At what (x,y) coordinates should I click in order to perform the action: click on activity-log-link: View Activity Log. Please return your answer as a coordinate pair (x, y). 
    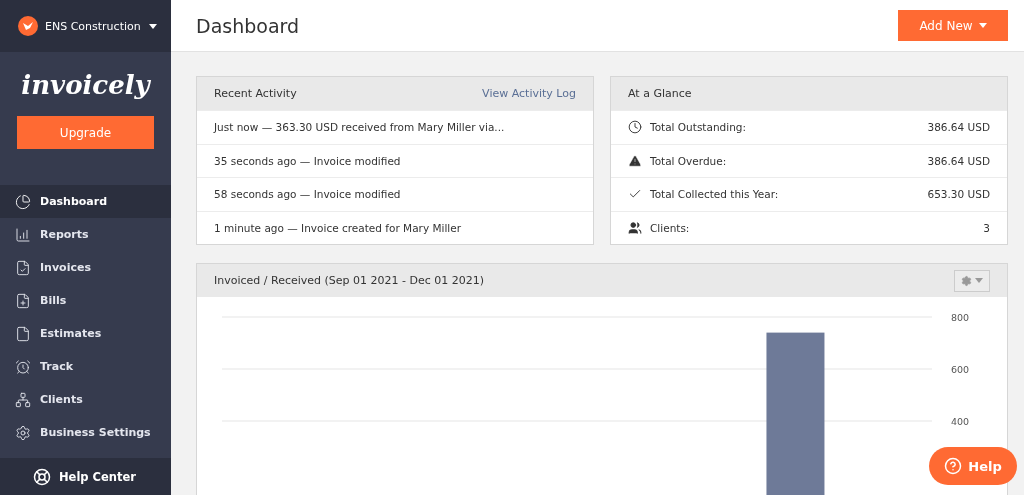
    Looking at the image, I should click on (529, 93).